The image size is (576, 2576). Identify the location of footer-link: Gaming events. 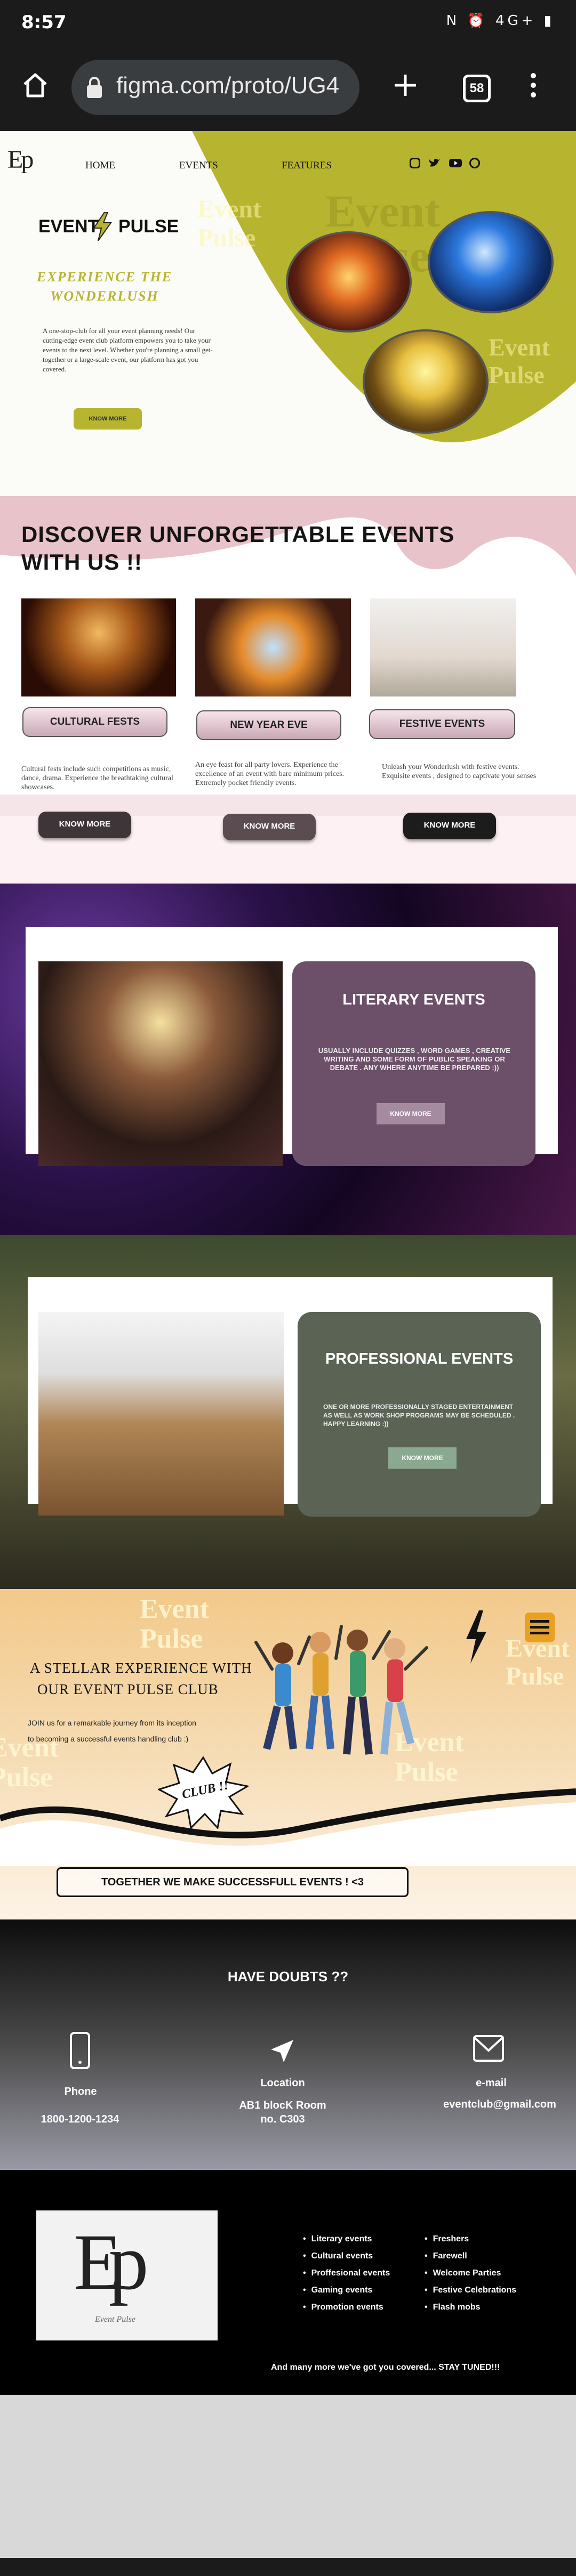
(346, 2290).